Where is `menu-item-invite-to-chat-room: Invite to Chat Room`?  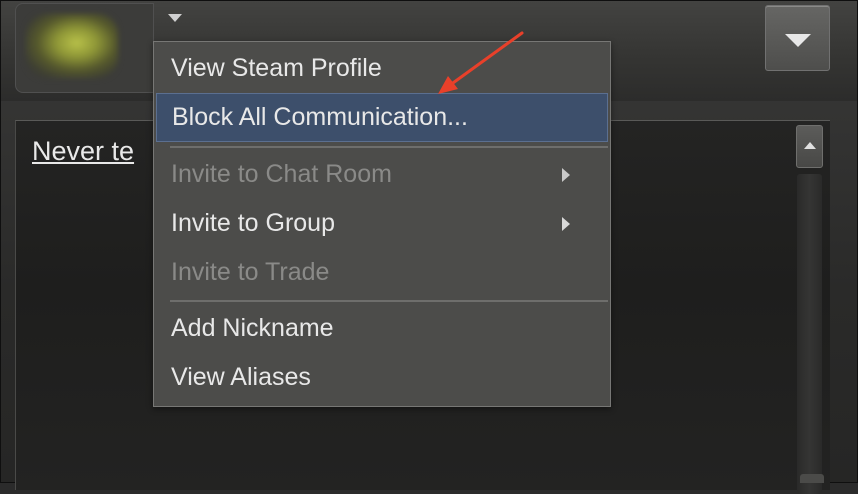 menu-item-invite-to-chat-room: Invite to Chat Room is located at coordinates (382, 174).